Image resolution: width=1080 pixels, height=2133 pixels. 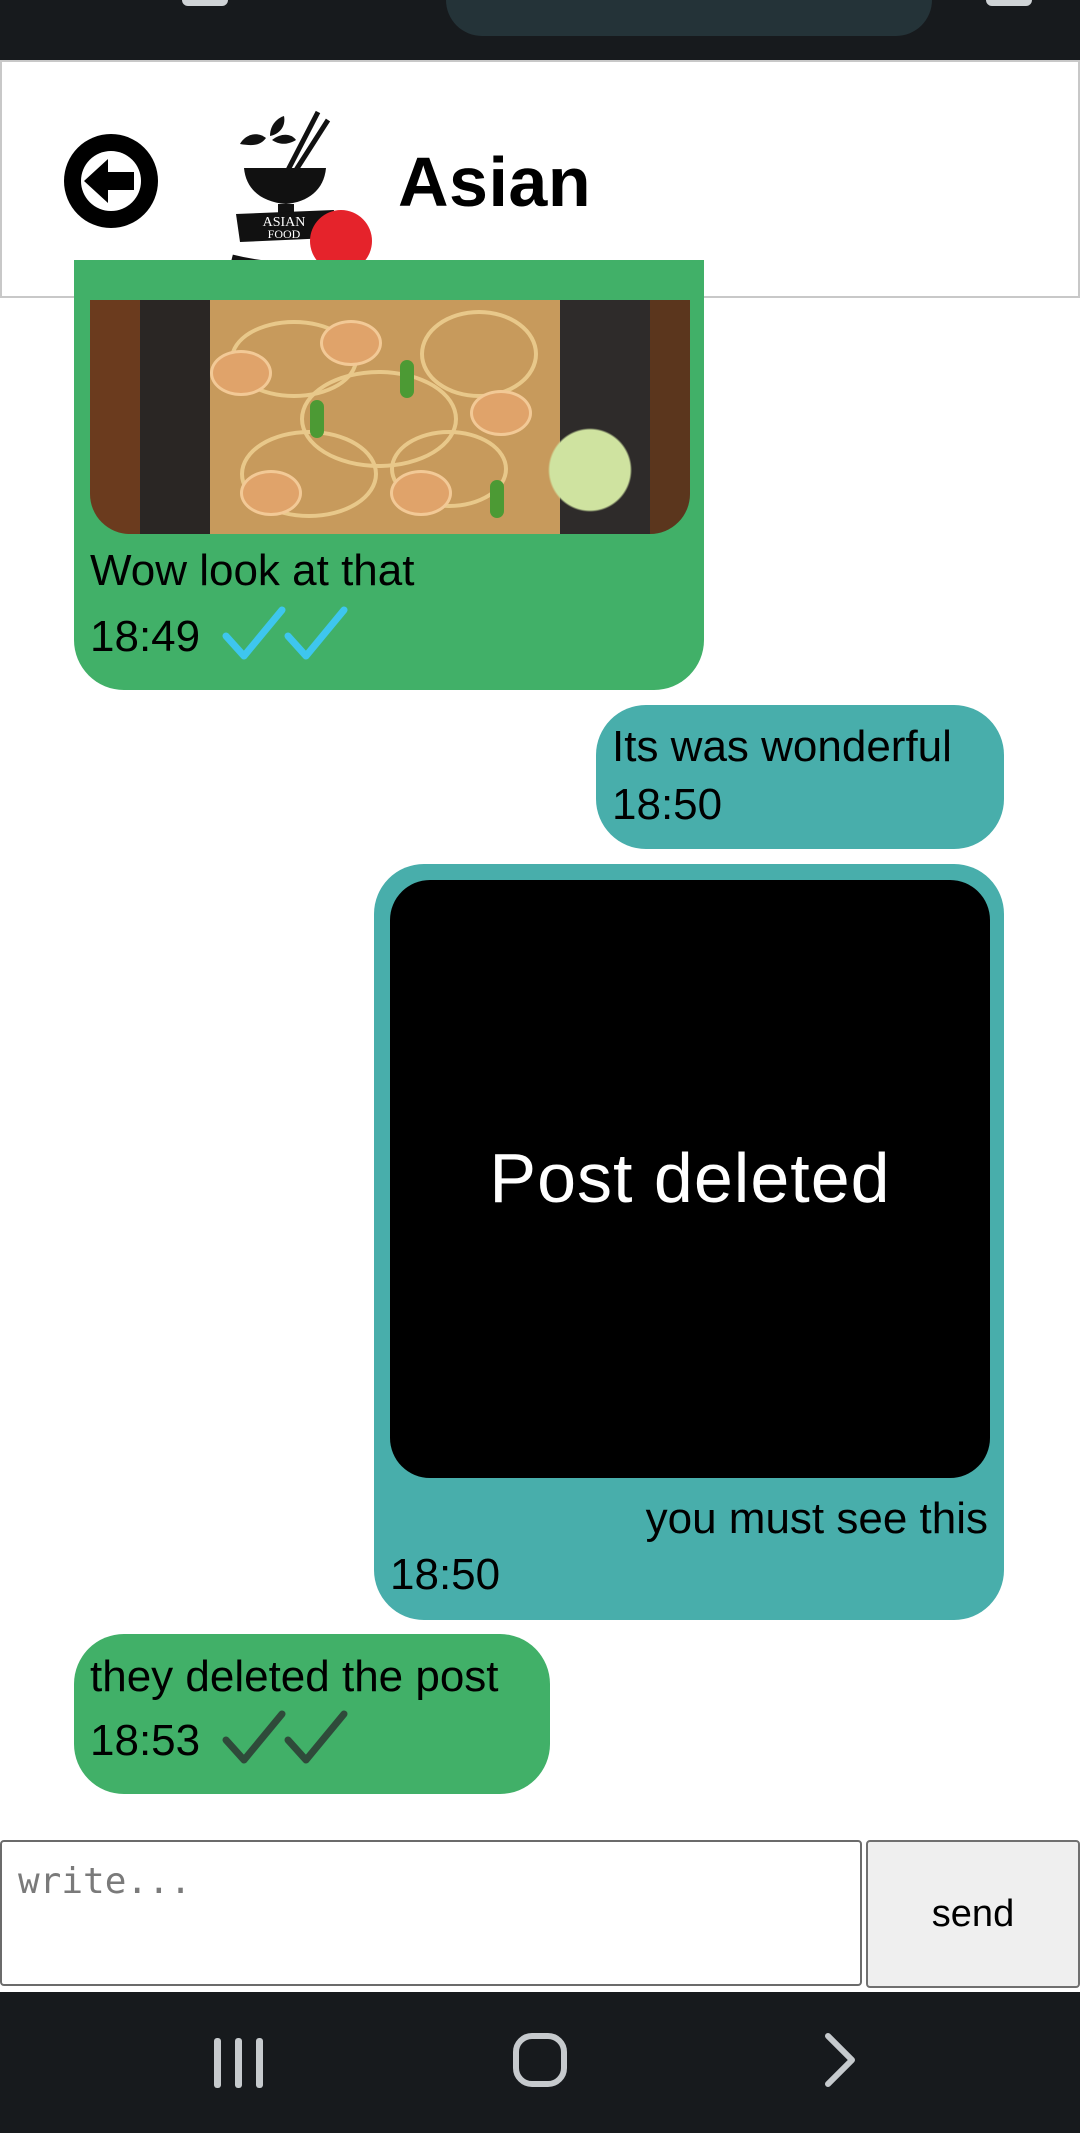 I want to click on back-button, so click(x=111, y=181).